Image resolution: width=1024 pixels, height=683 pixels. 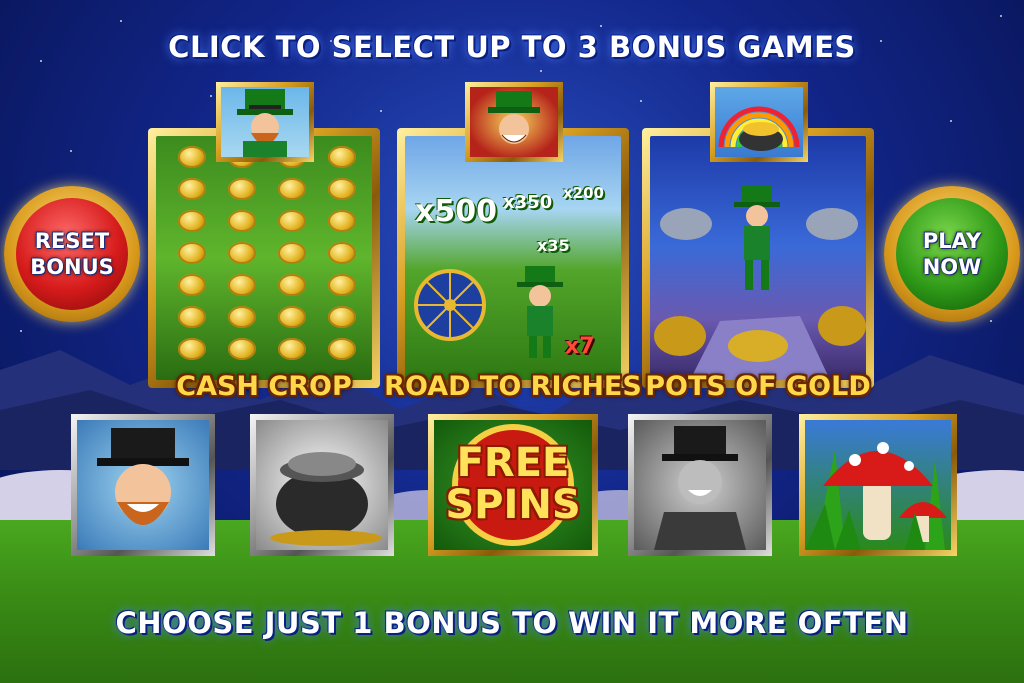 What do you see at coordinates (583, 193) in the screenshot?
I see `multiplier-label: x200` at bounding box center [583, 193].